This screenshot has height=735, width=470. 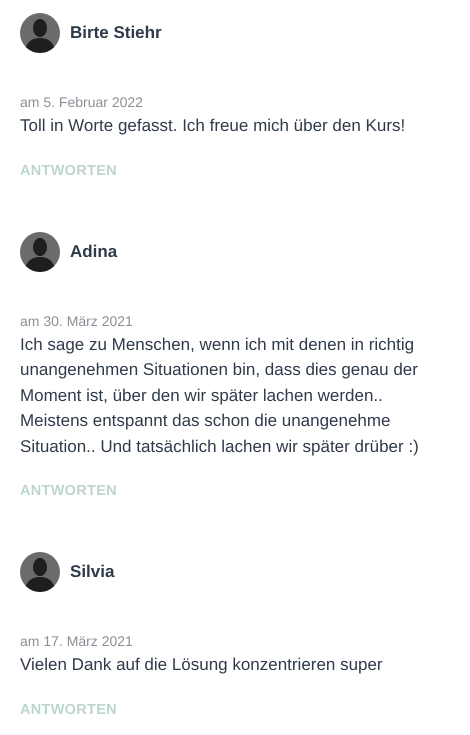 What do you see at coordinates (116, 33) in the screenshot?
I see `author-name: Birte Stiehr` at bounding box center [116, 33].